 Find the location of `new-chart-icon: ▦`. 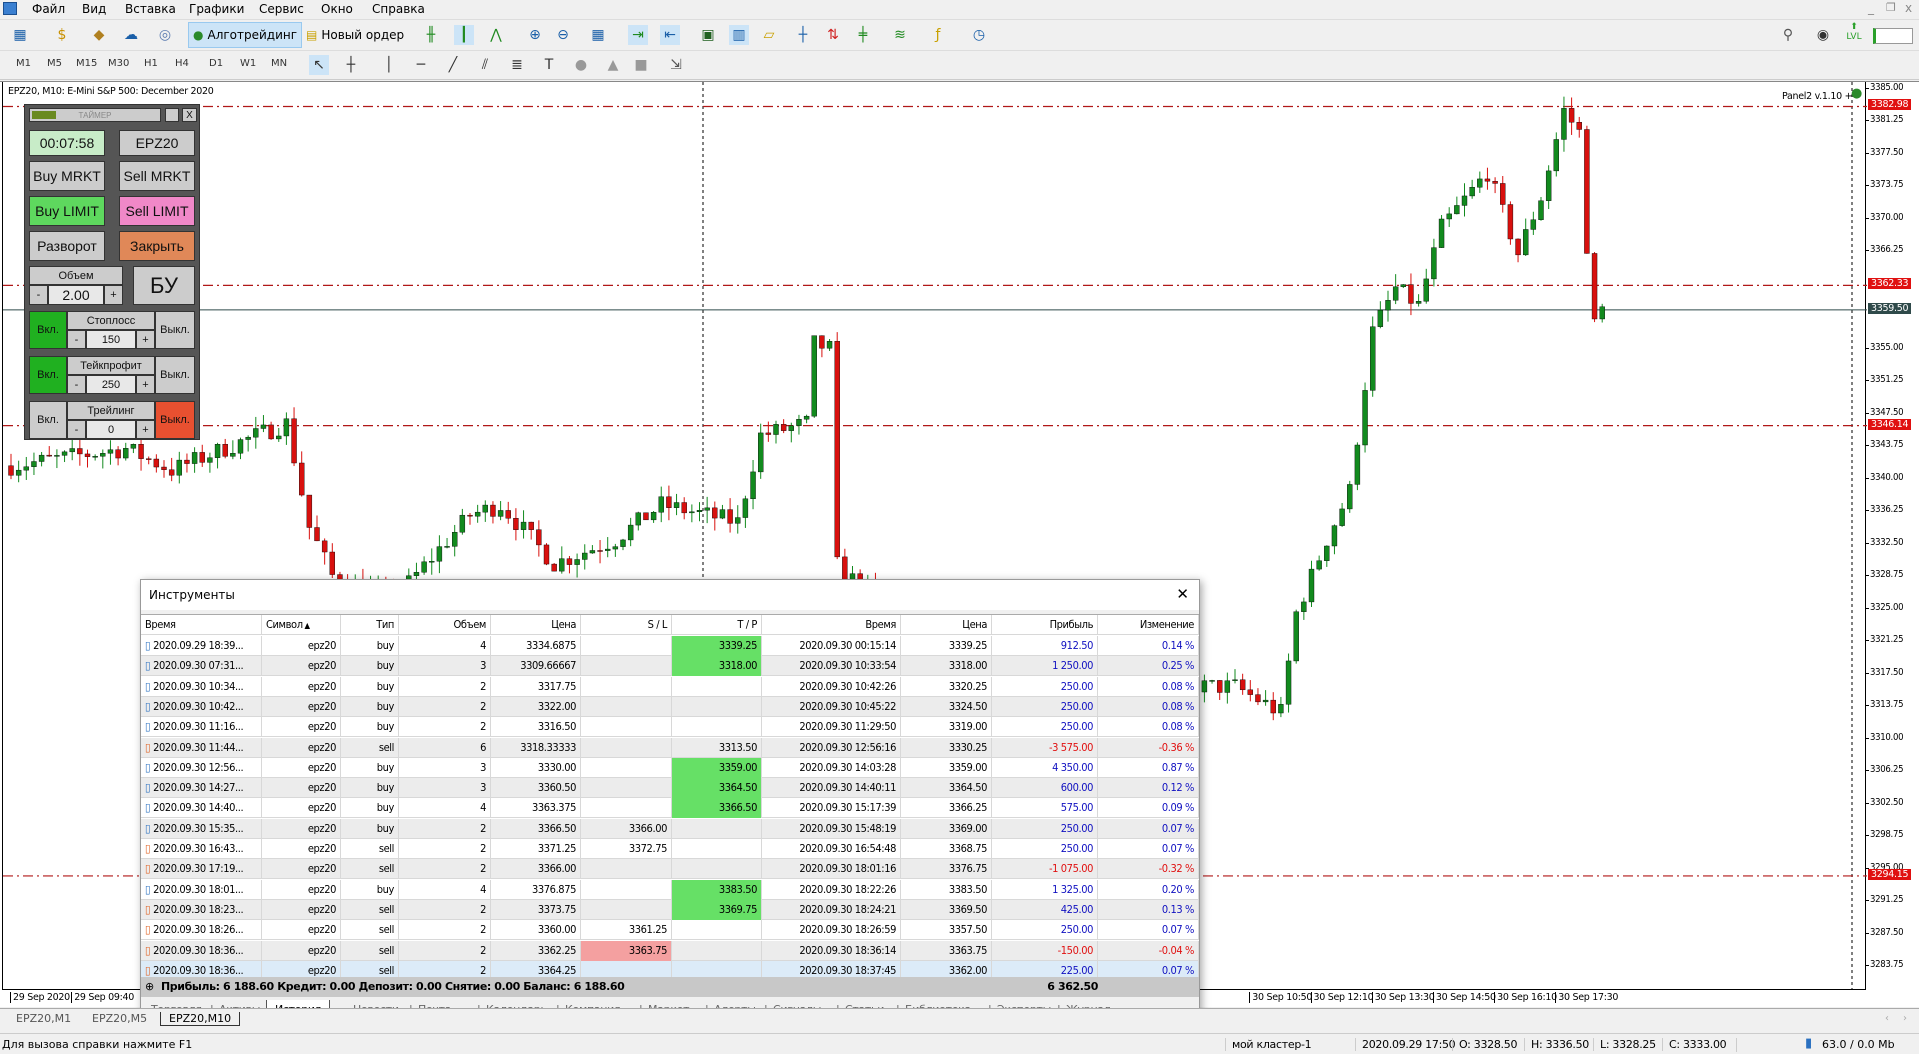

new-chart-icon: ▦ is located at coordinates (20, 35).